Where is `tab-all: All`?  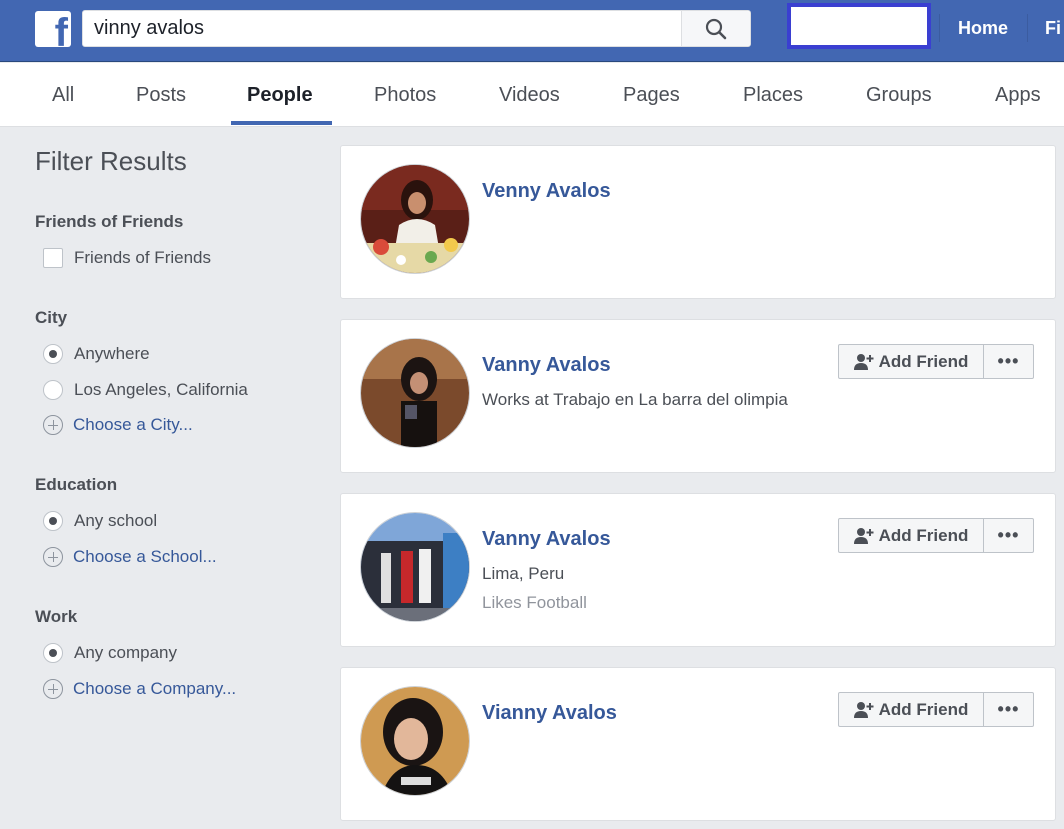 tab-all: All is located at coordinates (63, 94).